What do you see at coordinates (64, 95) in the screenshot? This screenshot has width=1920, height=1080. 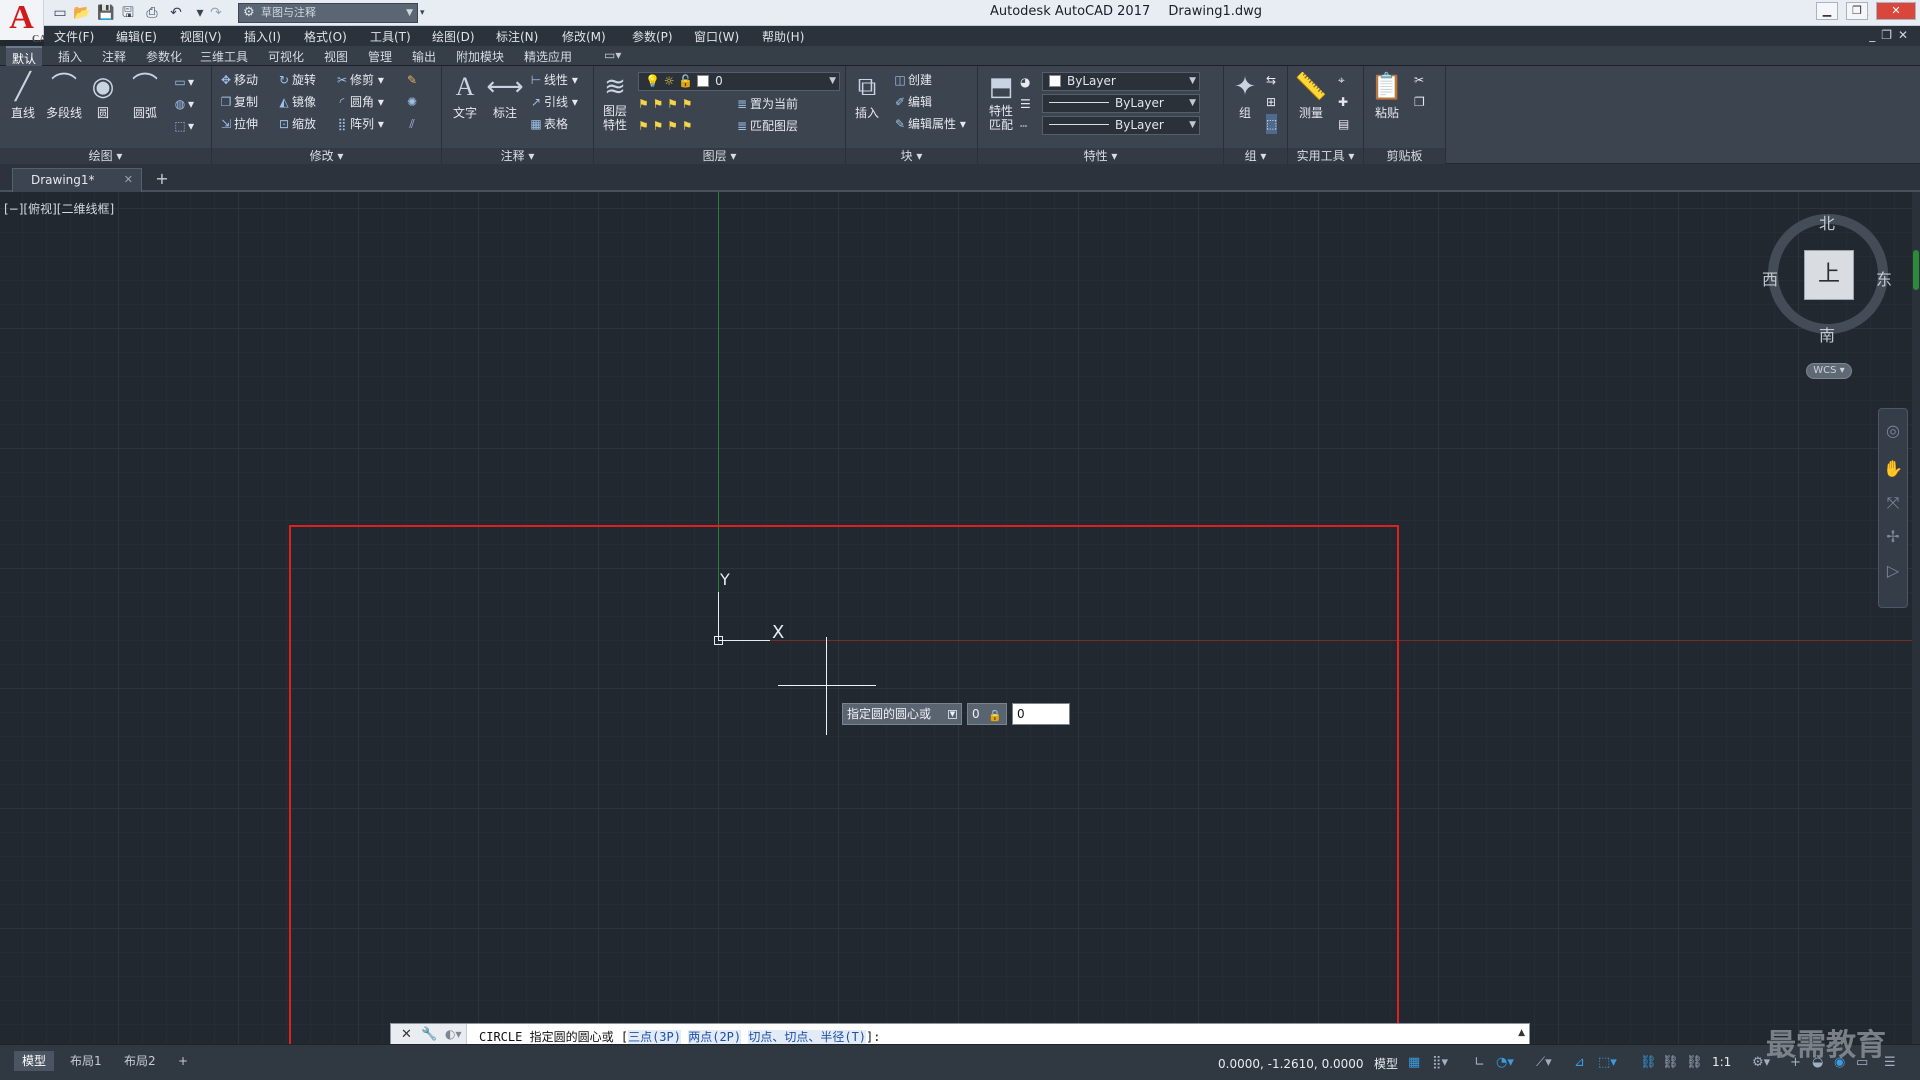 I see `polyline-button: ⌒ 多段线` at bounding box center [64, 95].